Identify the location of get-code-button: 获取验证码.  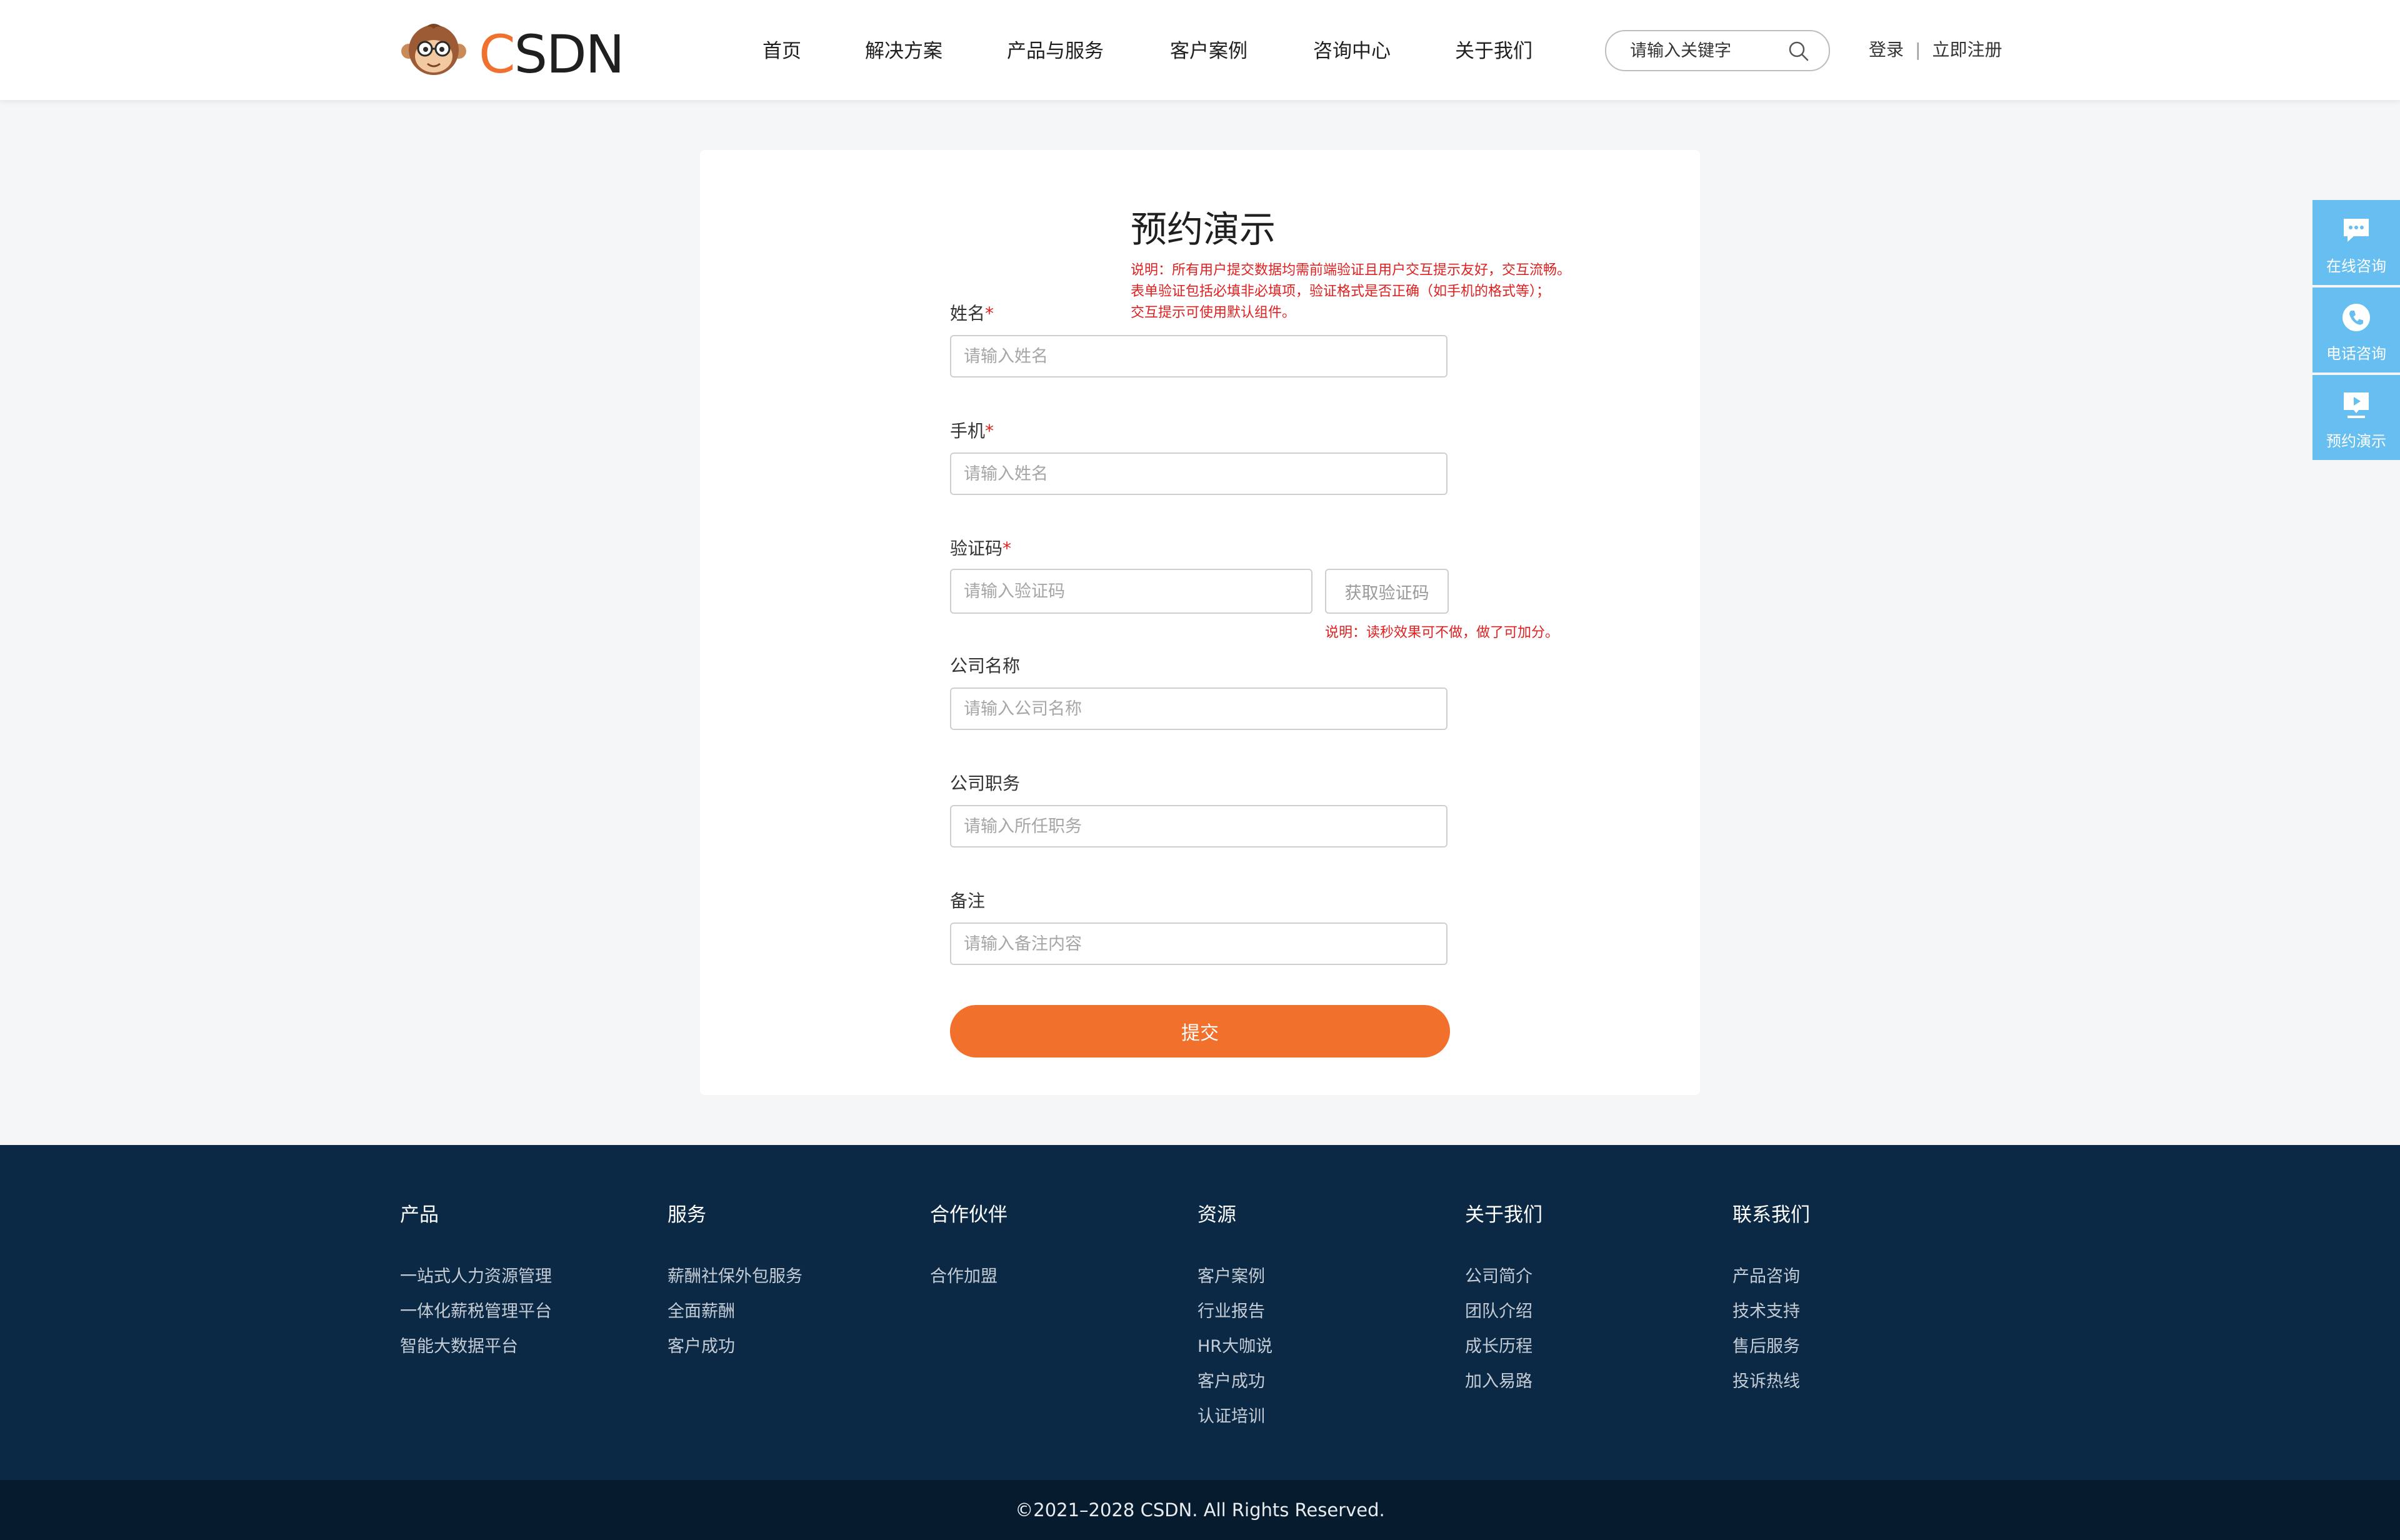
(1387, 591).